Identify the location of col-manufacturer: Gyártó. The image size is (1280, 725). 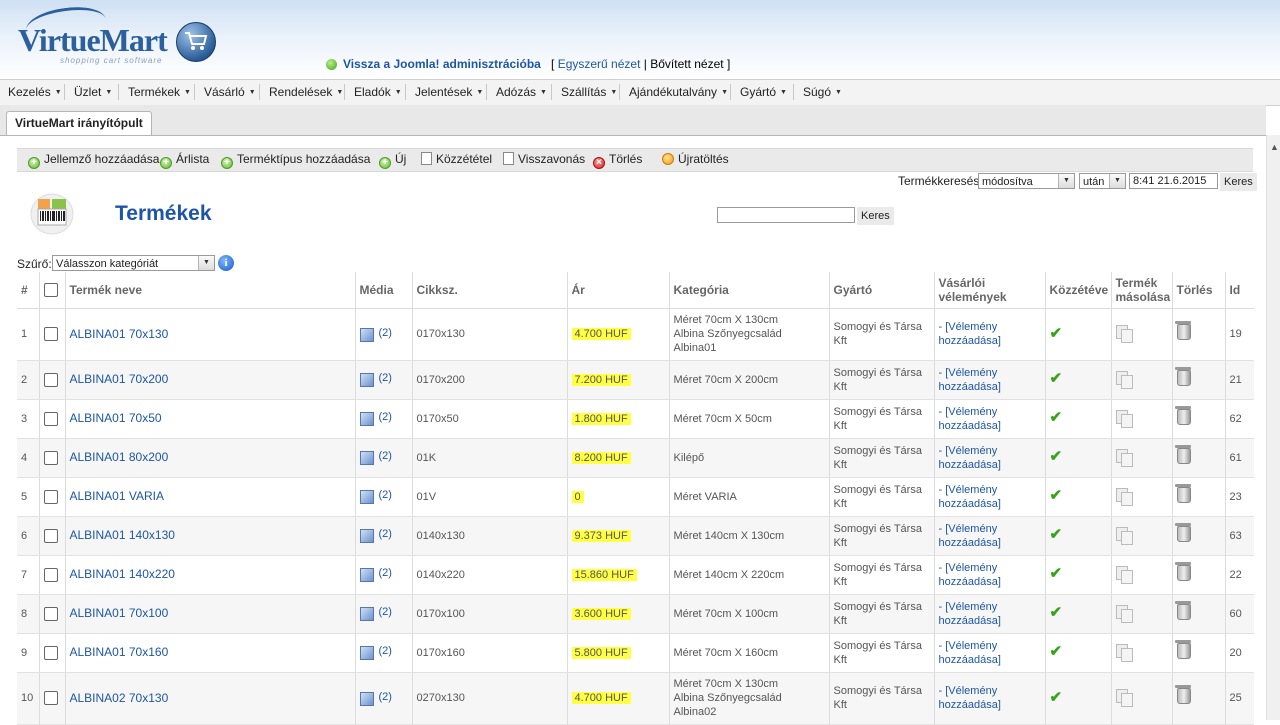
(881, 290).